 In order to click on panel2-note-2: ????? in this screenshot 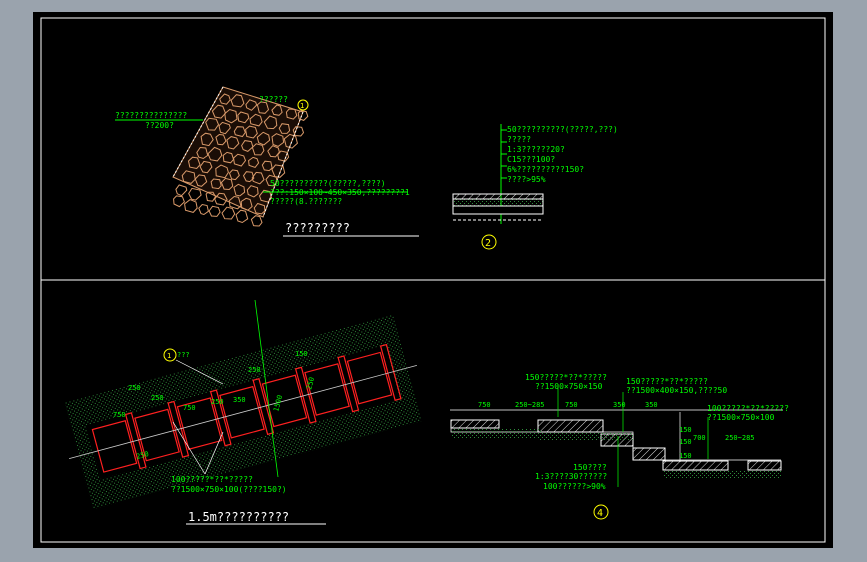, I will do `click(519, 139)`.